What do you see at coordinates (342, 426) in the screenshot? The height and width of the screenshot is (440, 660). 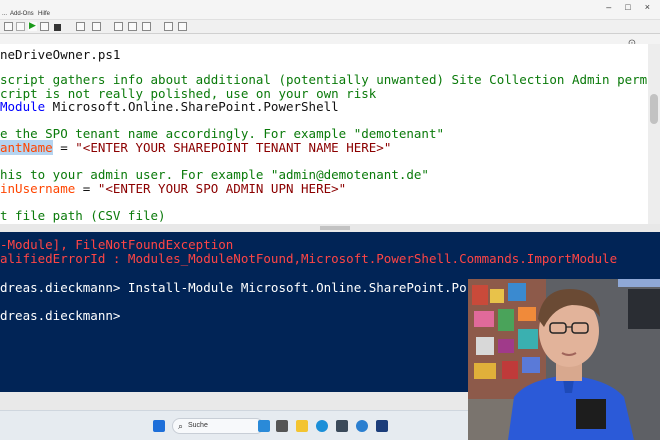 I see `store-icon` at bounding box center [342, 426].